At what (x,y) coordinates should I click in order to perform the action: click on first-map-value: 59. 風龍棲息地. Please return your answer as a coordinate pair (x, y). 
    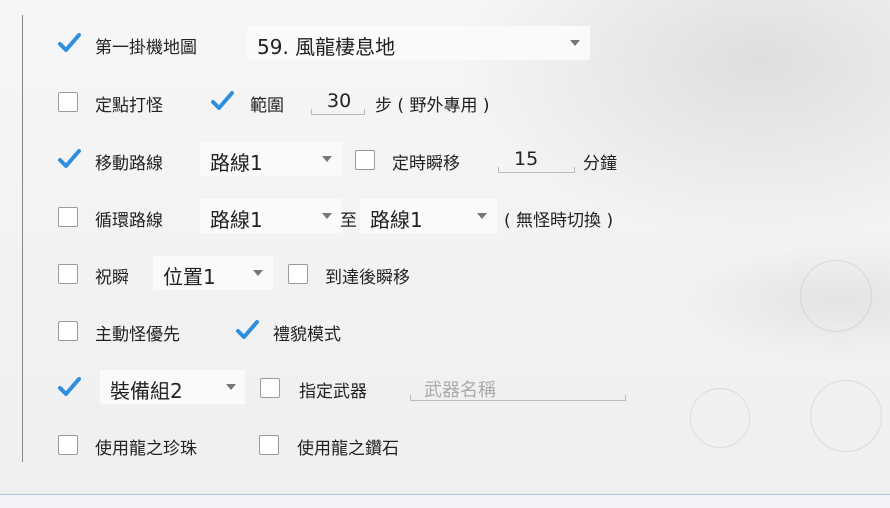
    Looking at the image, I should click on (326, 47).